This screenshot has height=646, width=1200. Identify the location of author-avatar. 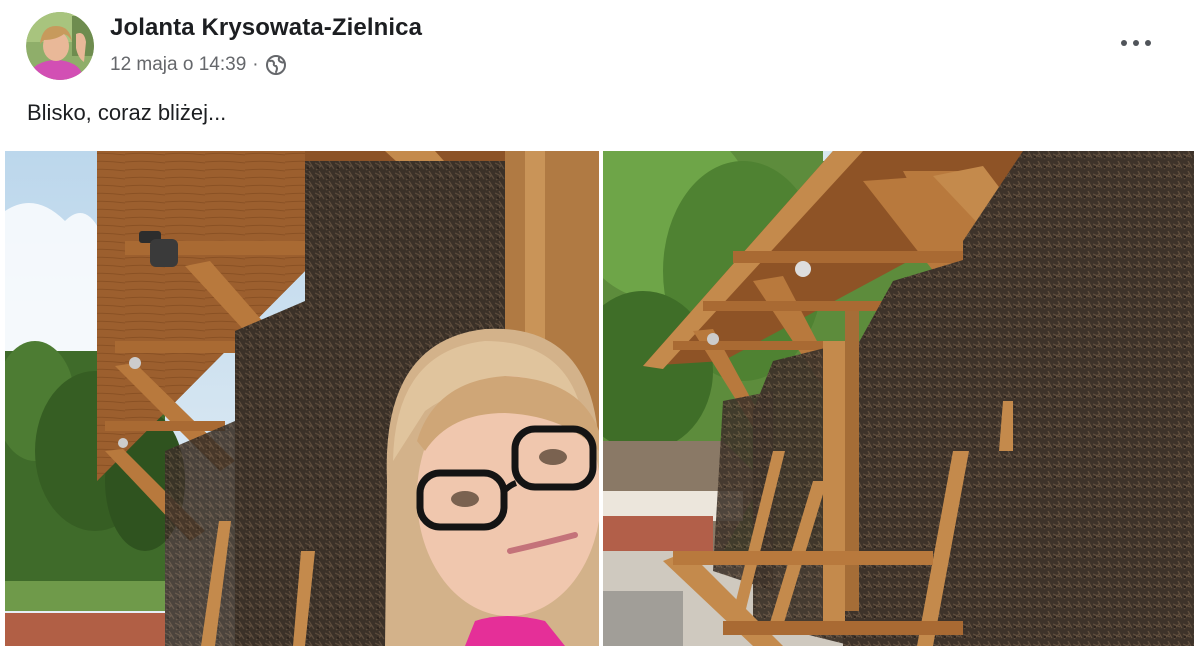
(60, 46).